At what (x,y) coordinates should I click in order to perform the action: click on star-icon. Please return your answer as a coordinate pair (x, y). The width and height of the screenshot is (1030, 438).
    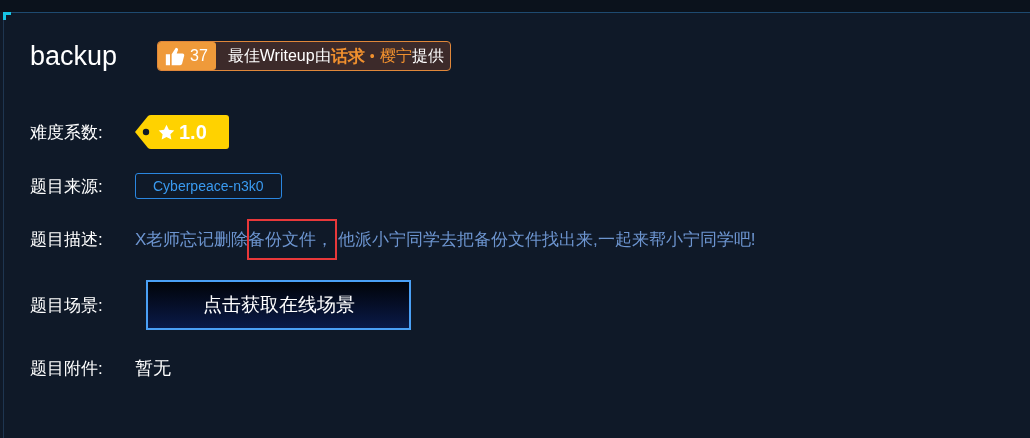
    Looking at the image, I should click on (166, 132).